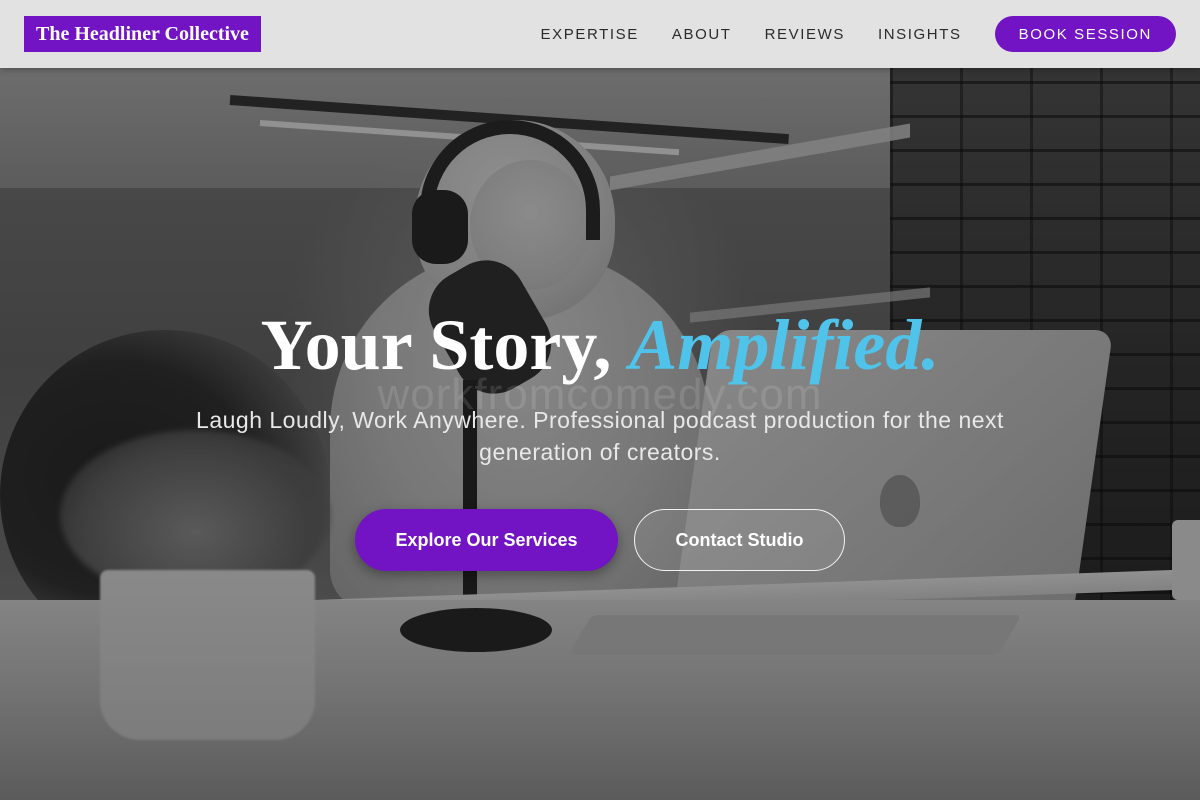  Describe the element at coordinates (445, 345) in the screenshot. I see `headline-main: Your Story,` at that location.